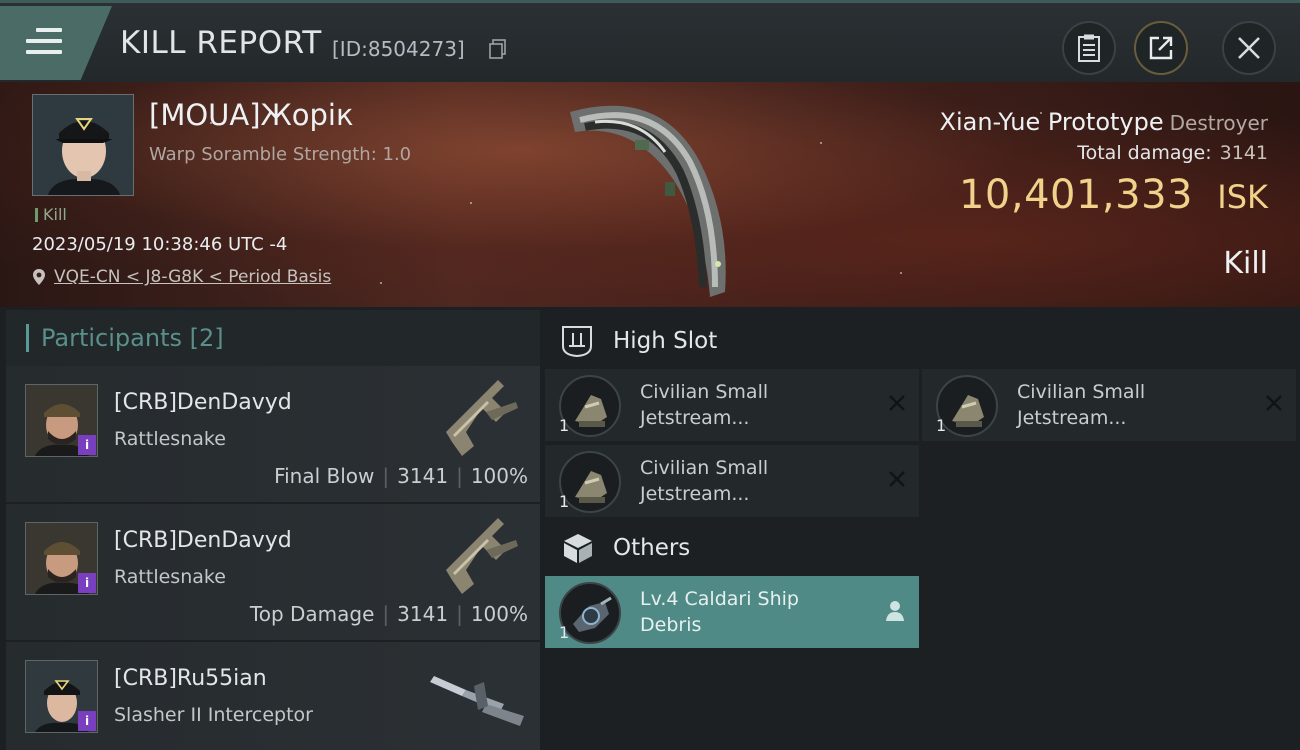 Image resolution: width=1300 pixels, height=750 pixels. I want to click on person-icon, so click(895, 611).